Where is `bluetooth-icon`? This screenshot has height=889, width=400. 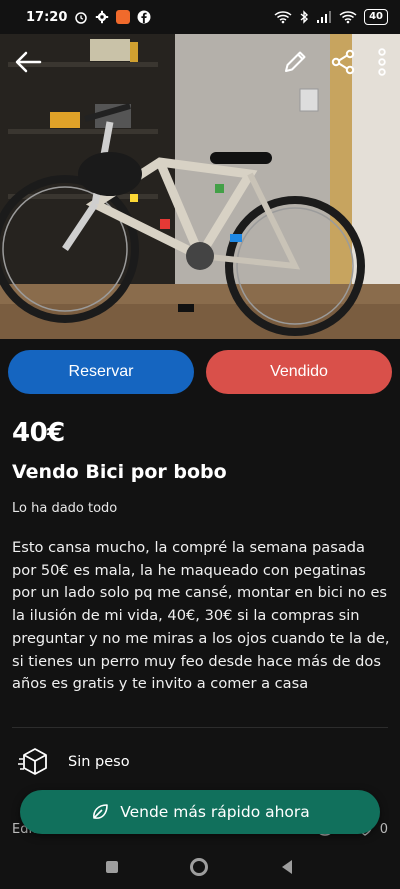 bluetooth-icon is located at coordinates (304, 17).